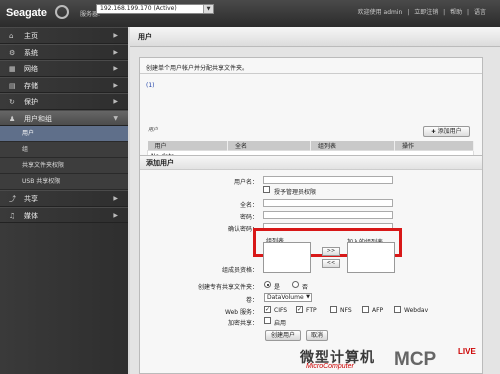 Image resolution: width=500 pixels, height=374 pixels. I want to click on users-intro: 创建单个用户帐户并分配共享文件夹。, so click(197, 68).